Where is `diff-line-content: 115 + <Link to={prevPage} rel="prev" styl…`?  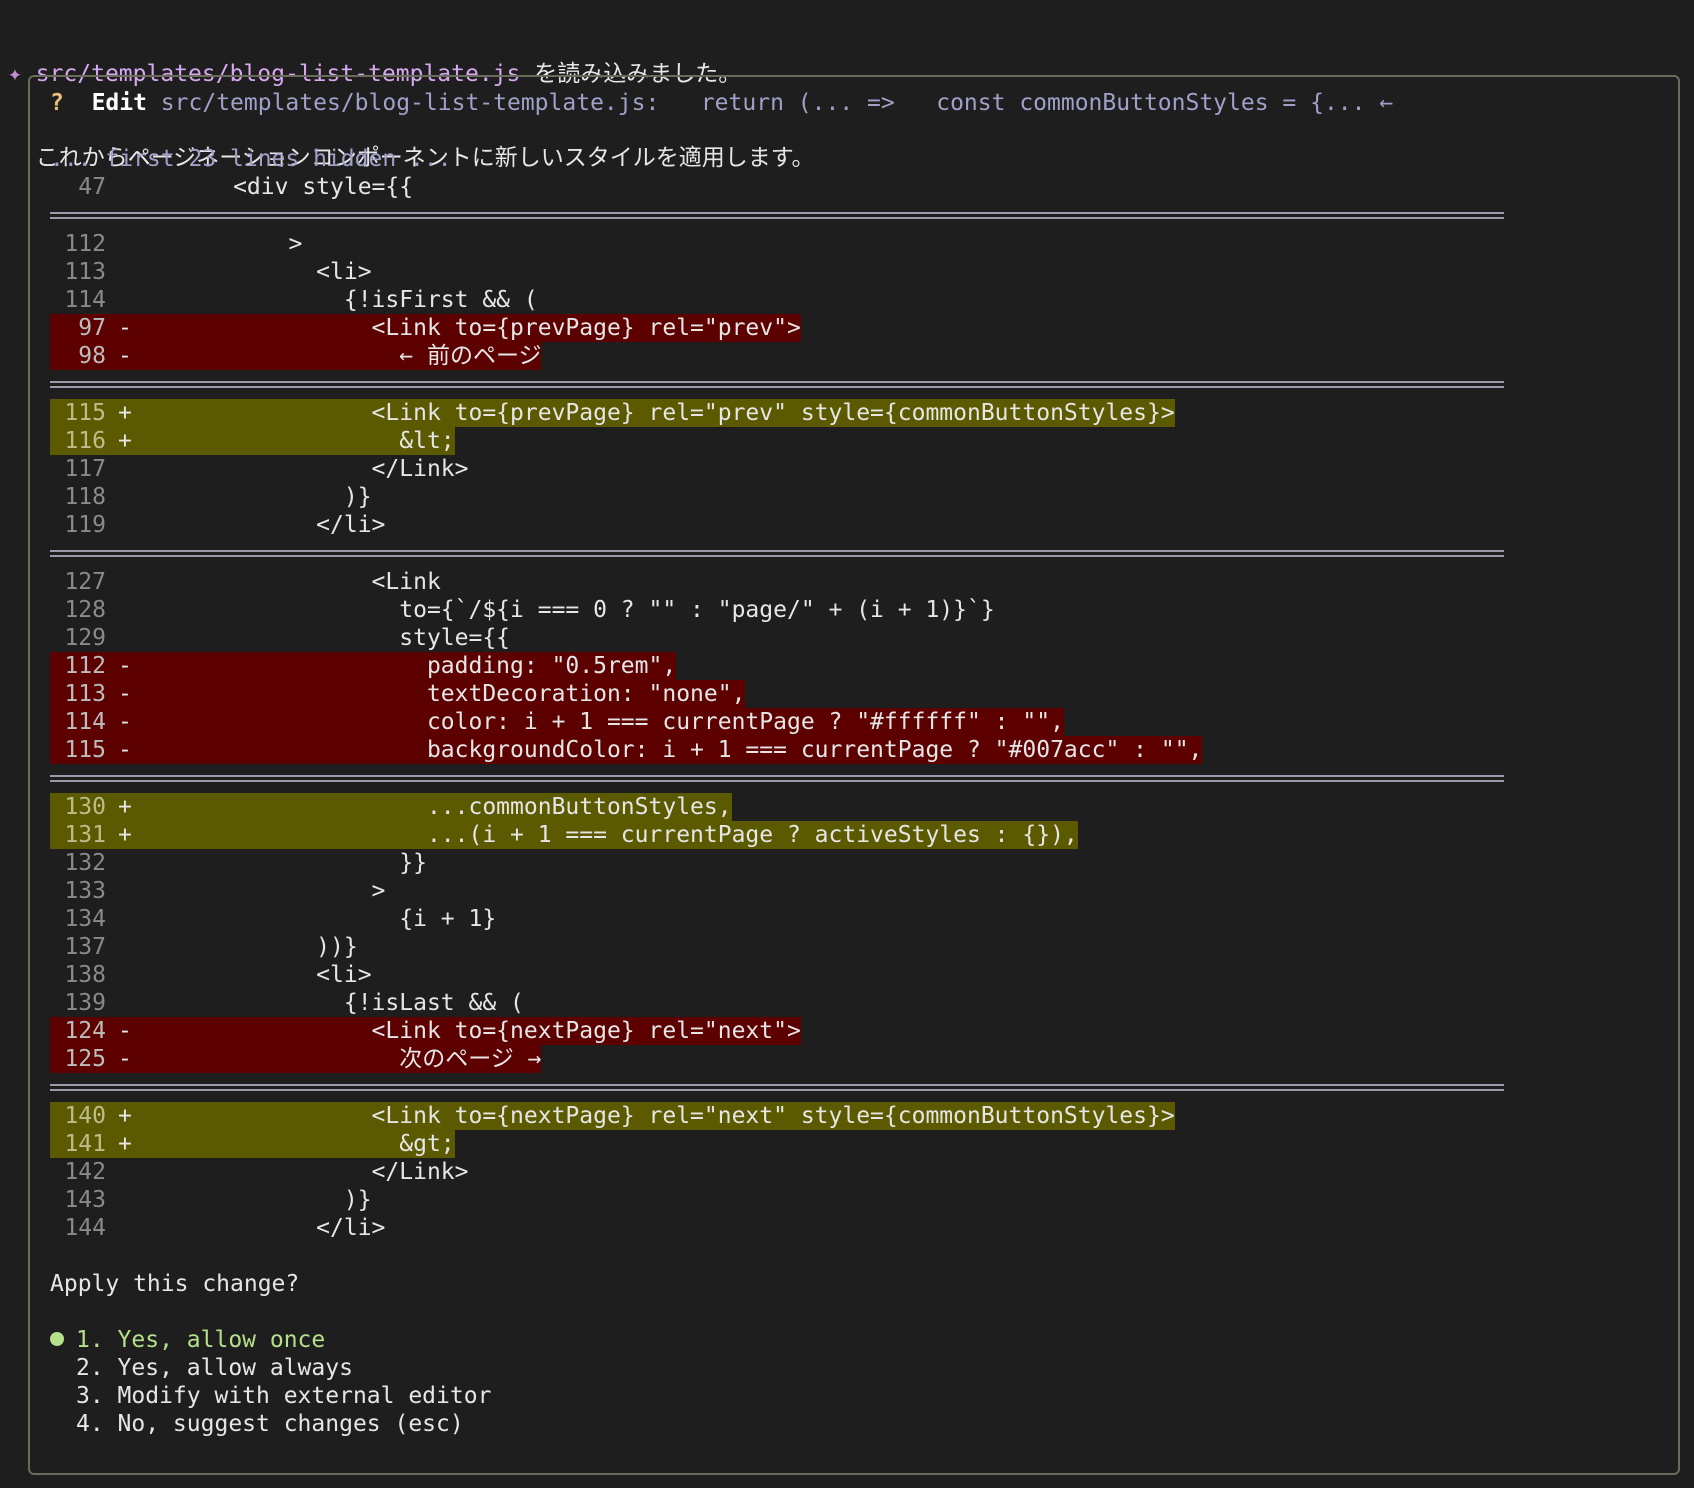 diff-line-content: 115 + <Link to={prevPage} rel="prev" styl… is located at coordinates (612, 413).